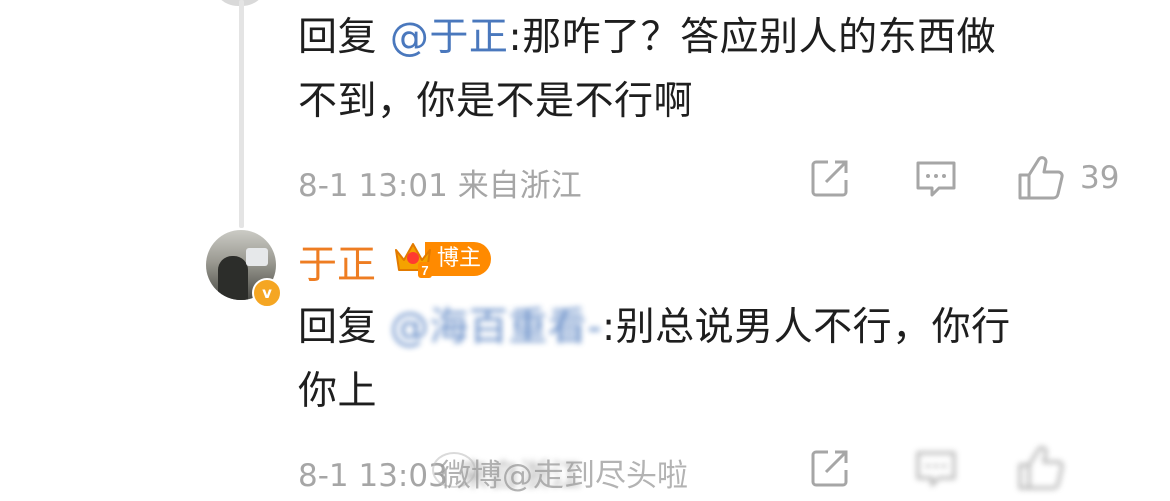  I want to click on like-button: 39, so click(1067, 178).